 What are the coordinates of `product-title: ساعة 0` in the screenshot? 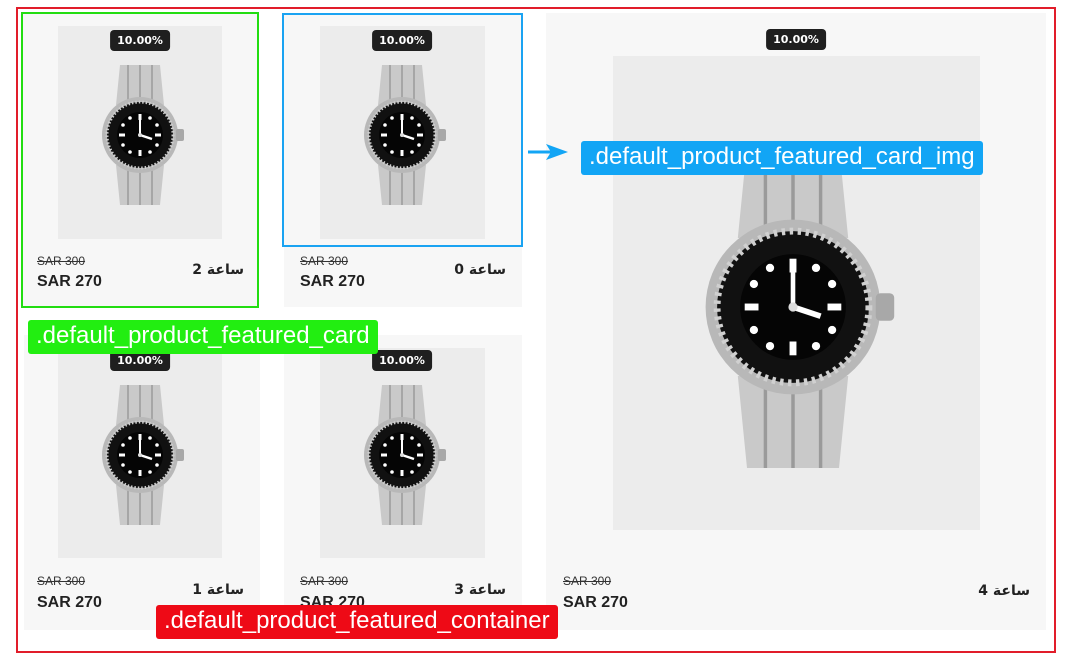 It's located at (480, 270).